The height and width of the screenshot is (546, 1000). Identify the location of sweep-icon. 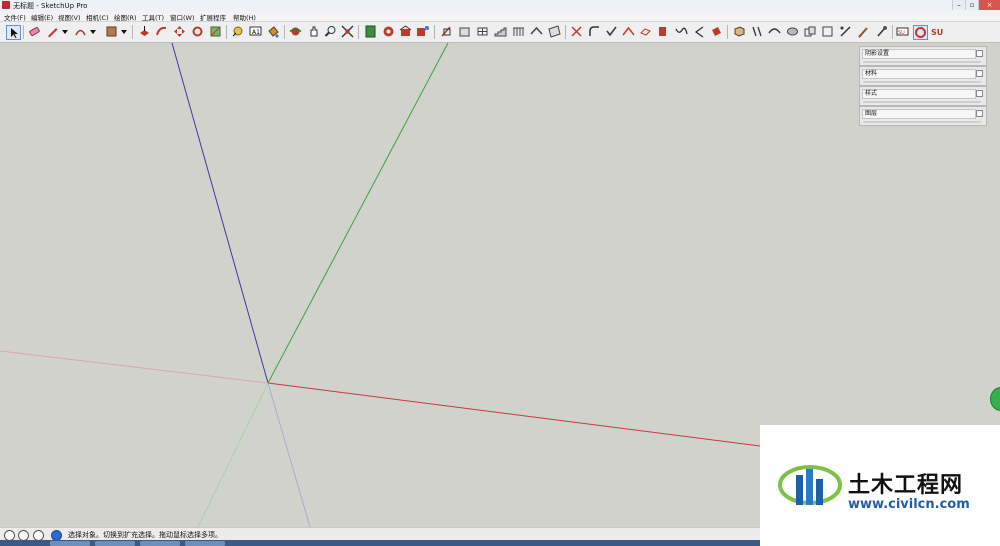
(774, 31).